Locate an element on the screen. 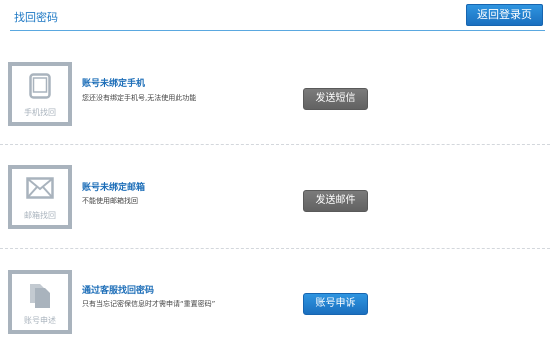 This screenshot has height=354, width=550. email-option-title: 账号未绑定邮箱 is located at coordinates (114, 188).